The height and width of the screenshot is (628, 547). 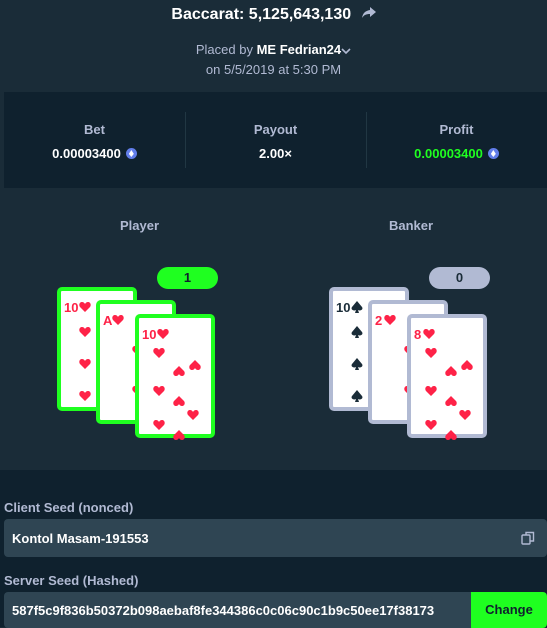 What do you see at coordinates (456, 129) in the screenshot?
I see `stat-profit-label: Profit` at bounding box center [456, 129].